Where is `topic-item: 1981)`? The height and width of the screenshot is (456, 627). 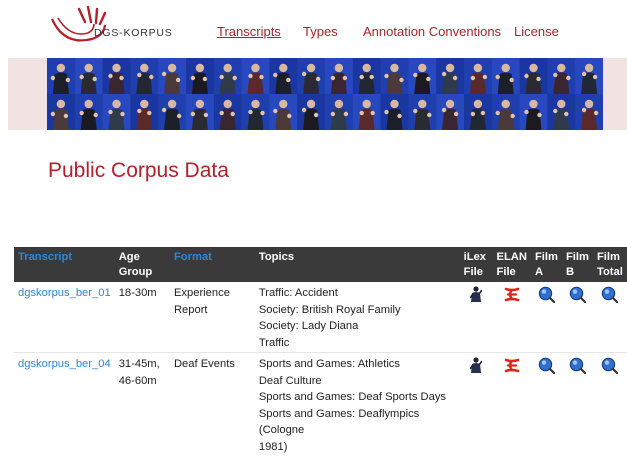 topic-item: 1981) is located at coordinates (357, 447).